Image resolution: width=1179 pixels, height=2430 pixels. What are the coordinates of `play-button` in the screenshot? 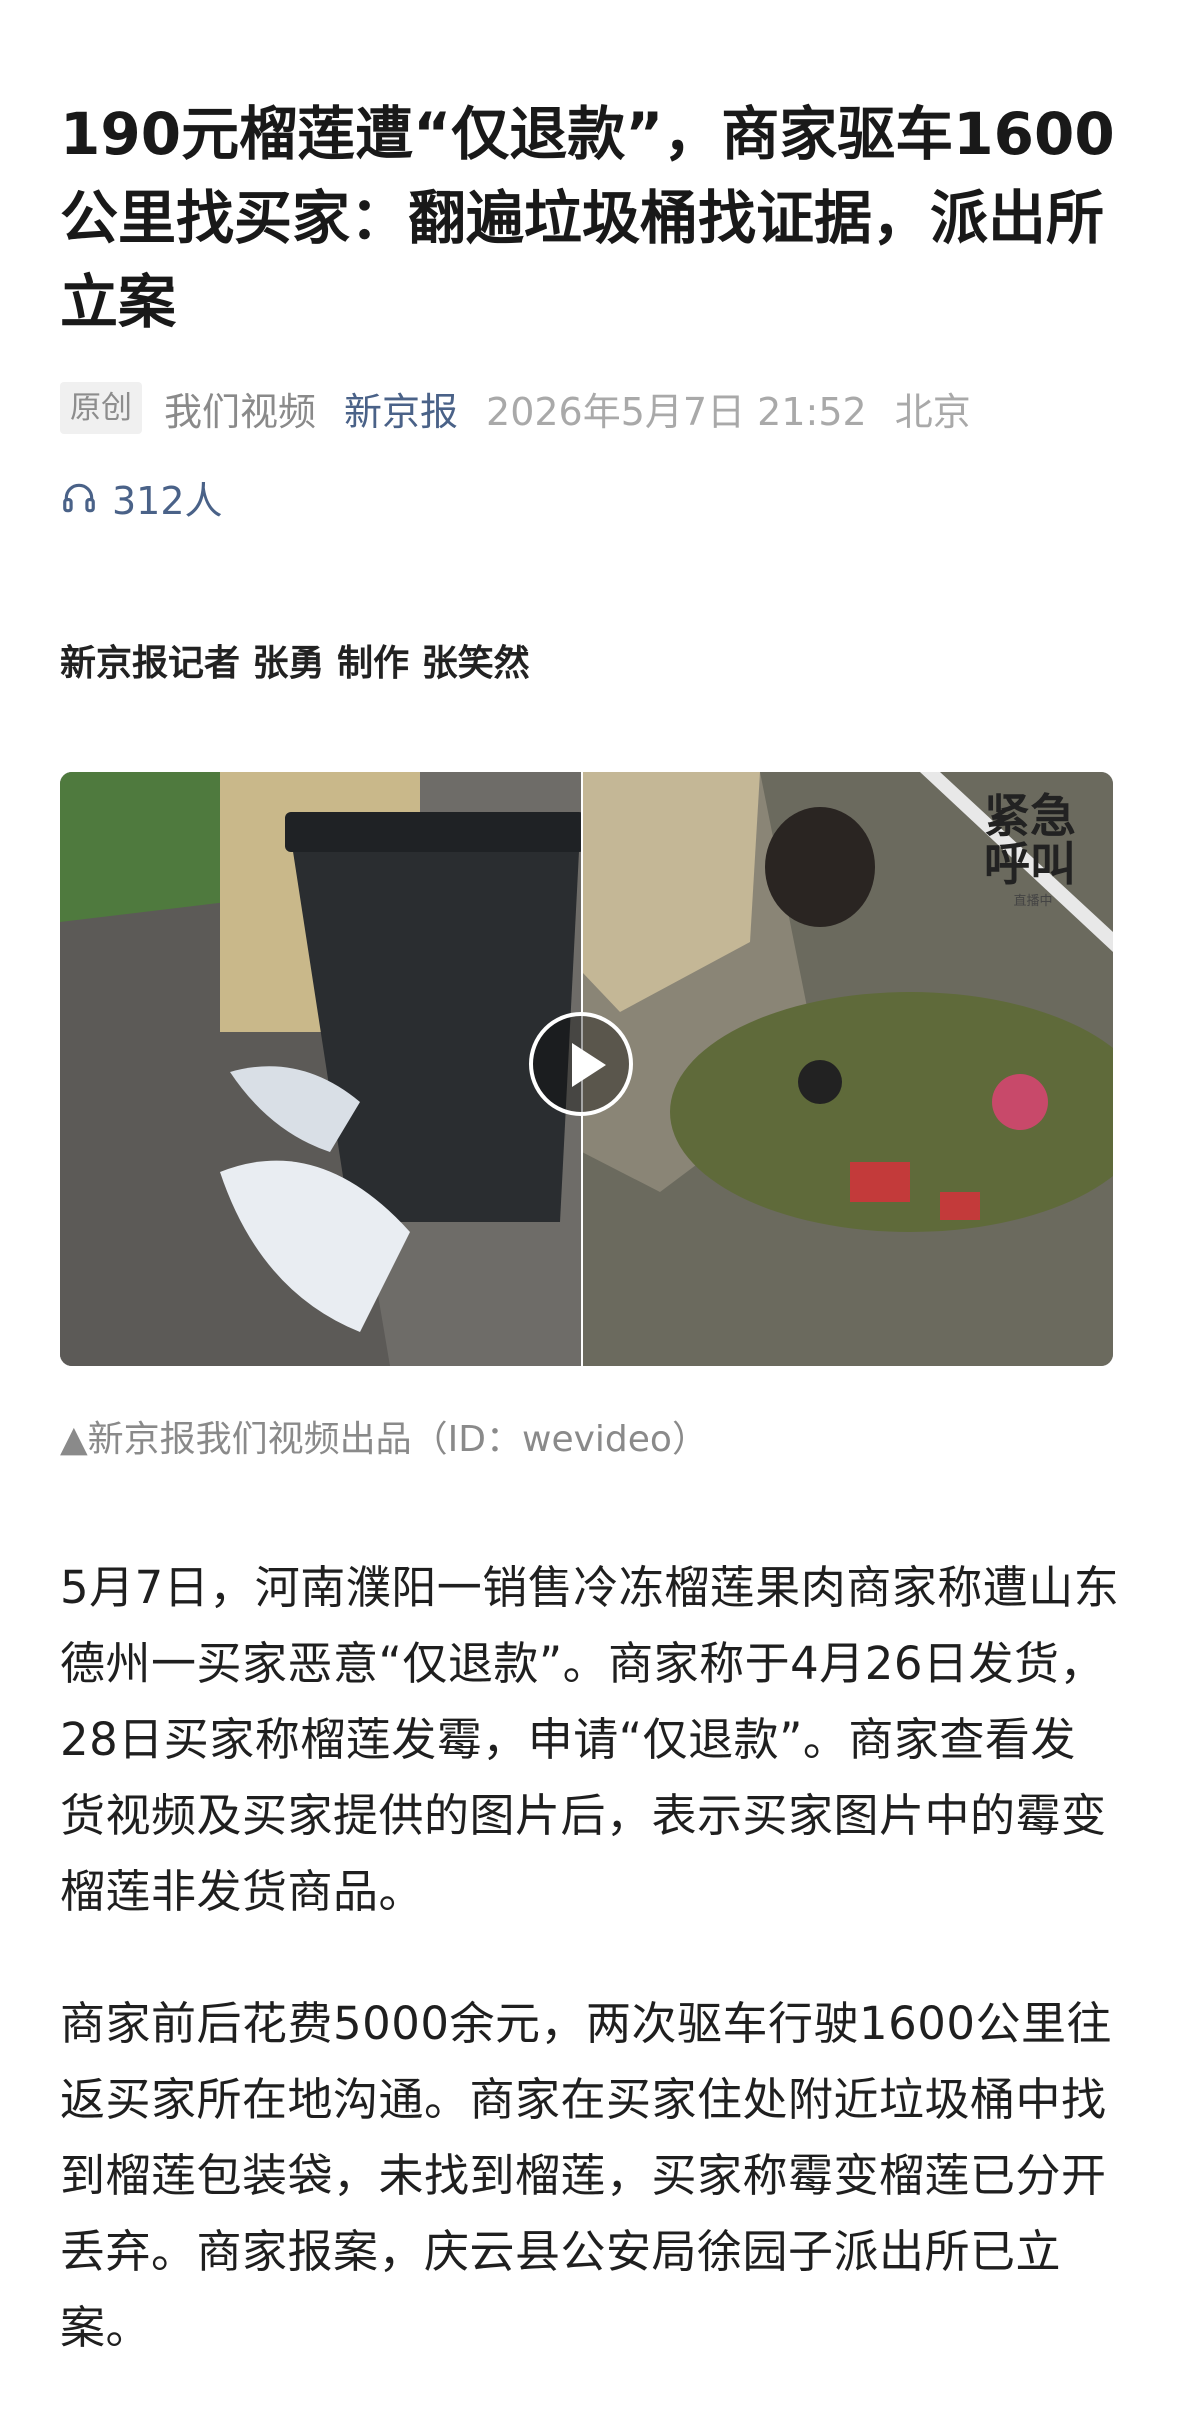 It's located at (581, 1064).